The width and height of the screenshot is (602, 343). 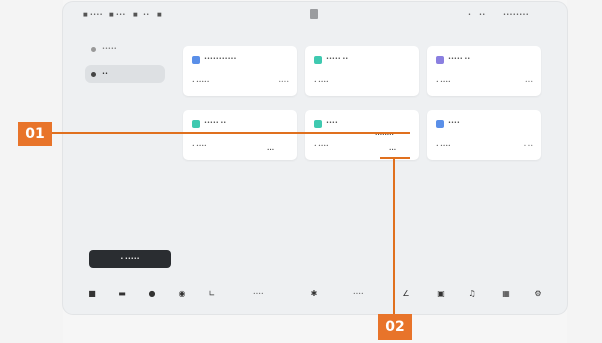 I want to click on bottom-dock: ■ ▬ ● ◉ ∟ •••• ✱ •••• ∠ ▣ ♫ ▦ ⚙, so click(x=316, y=295).